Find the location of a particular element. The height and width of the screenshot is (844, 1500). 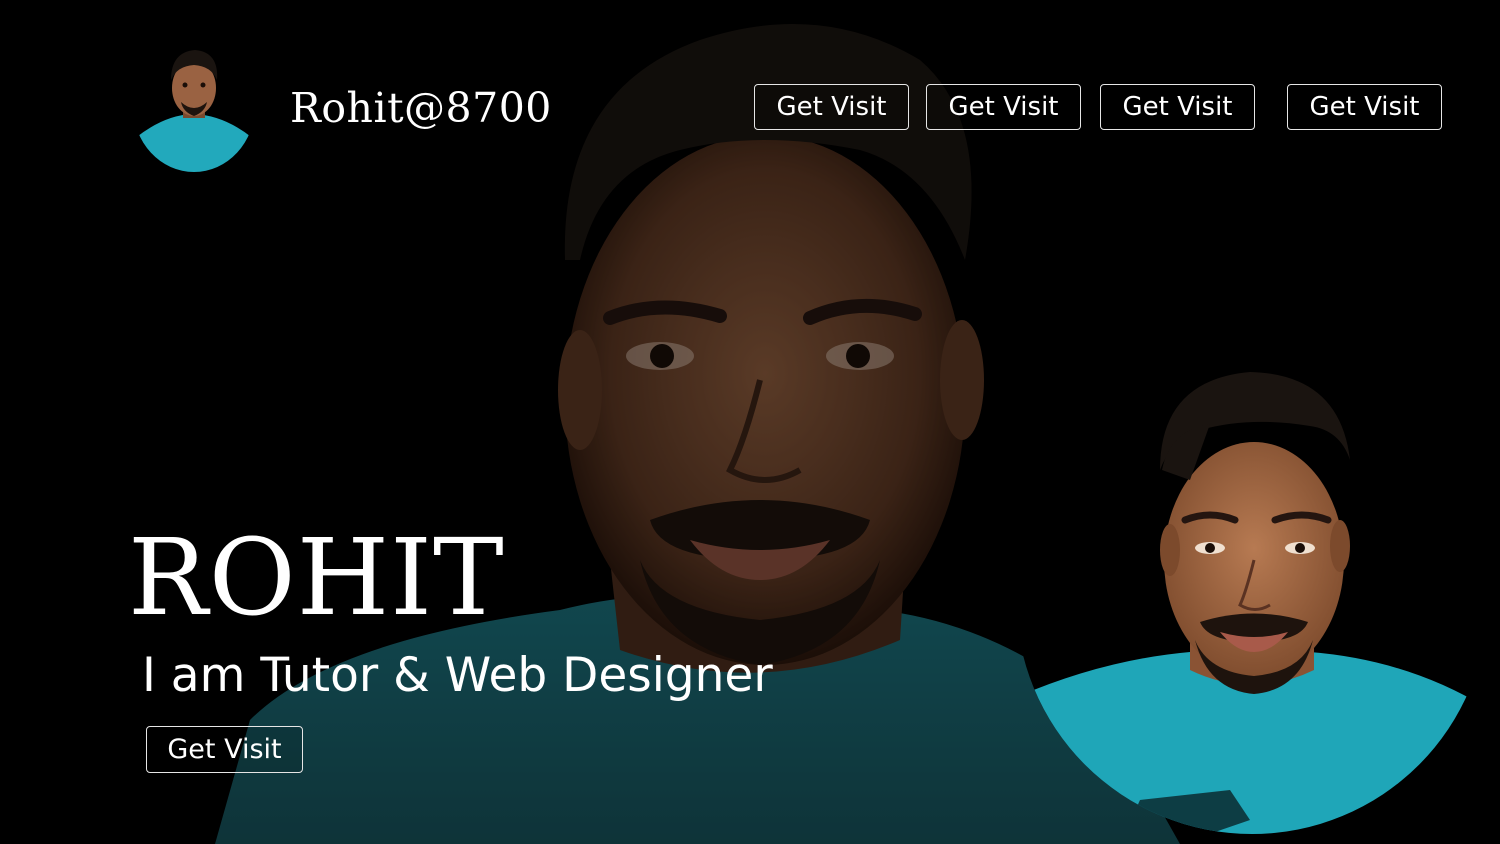

nav-get-visit-button-4: Get Visit is located at coordinates (1364, 107).